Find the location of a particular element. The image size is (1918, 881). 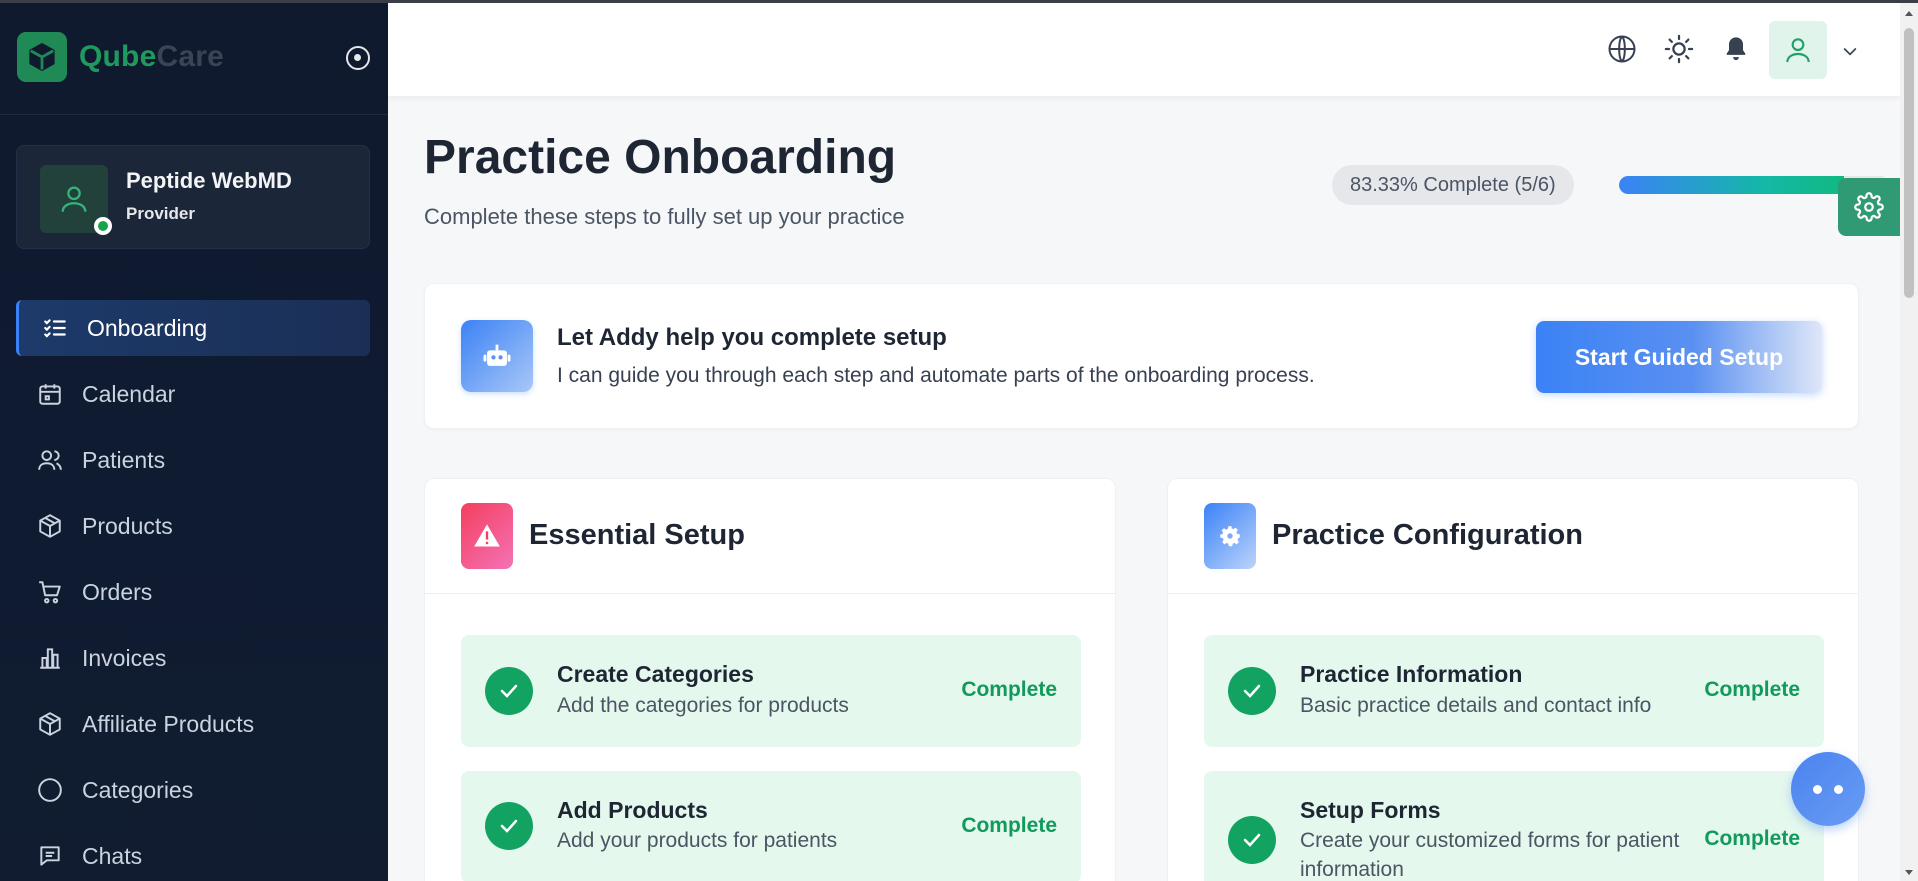

panel-header: Essential Setup is located at coordinates (770, 536).